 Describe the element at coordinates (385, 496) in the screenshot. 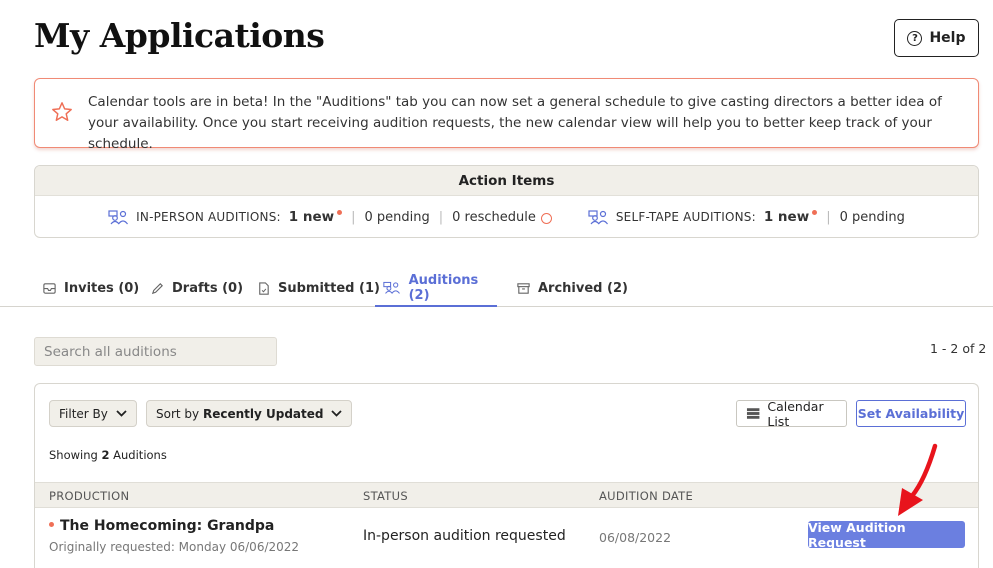

I see `column-status: STATUS` at that location.